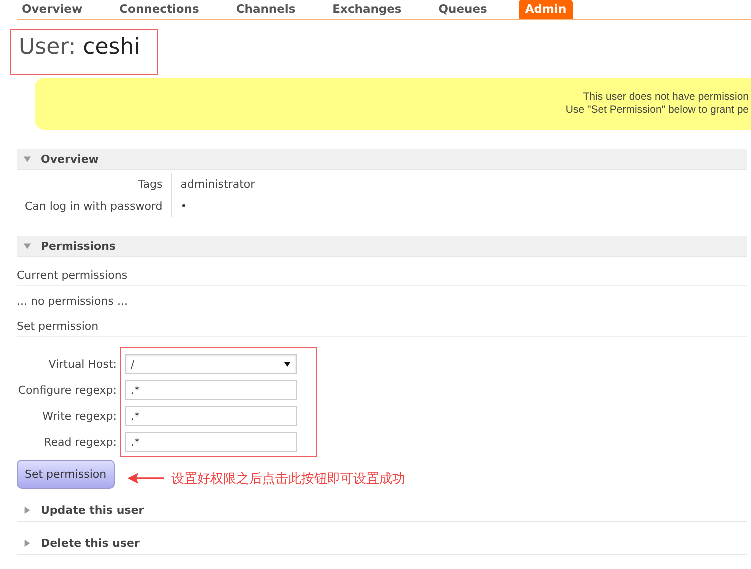 This screenshot has width=751, height=569. Describe the element at coordinates (382, 510) in the screenshot. I see `section-header: Update this user` at that location.